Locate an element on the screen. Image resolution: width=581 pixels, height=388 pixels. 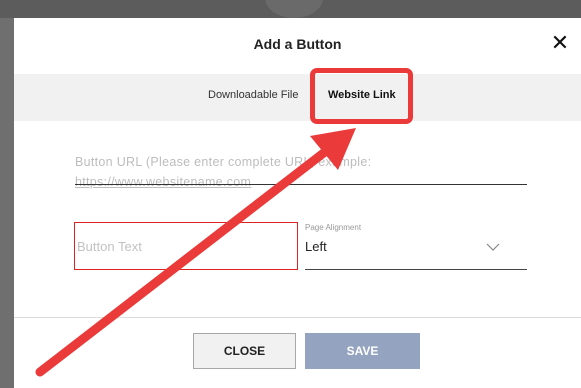
page-alignment-label: Page Alignment is located at coordinates (333, 227).